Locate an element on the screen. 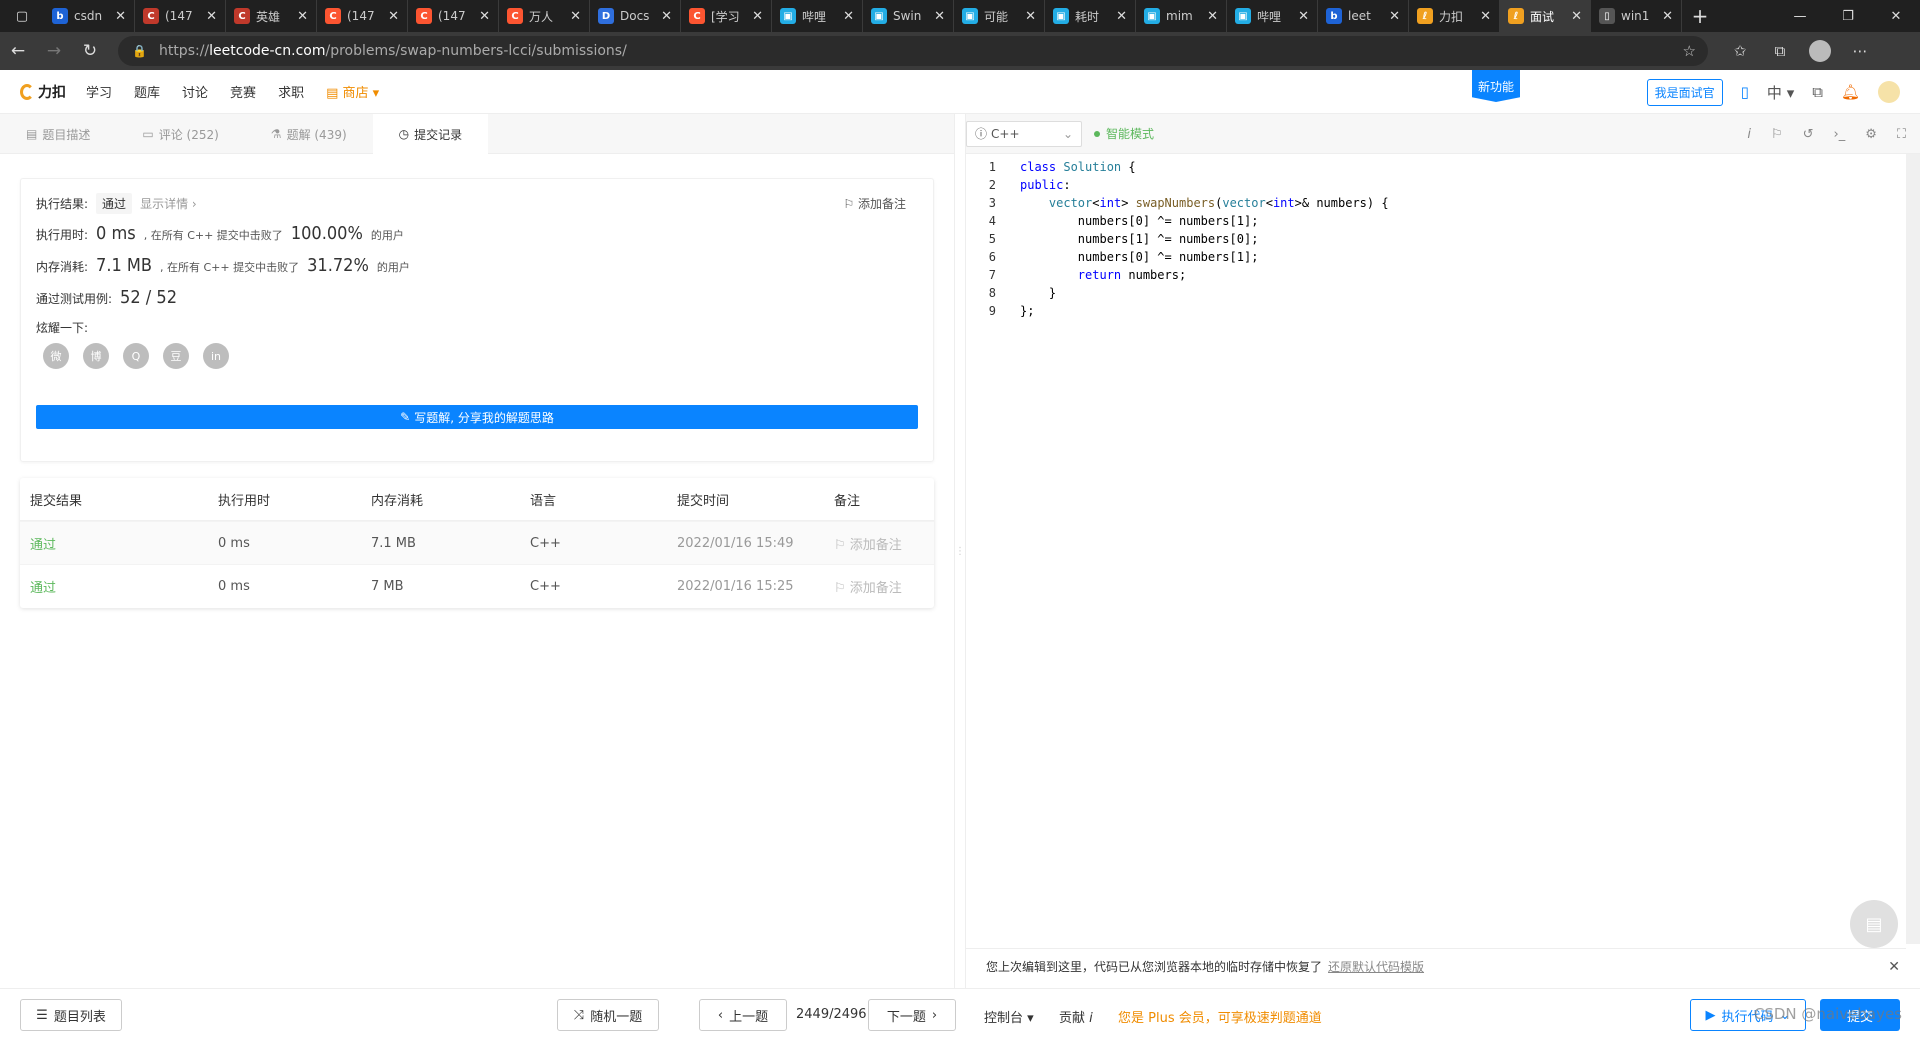  close-icon: ✕ is located at coordinates (1894, 967).